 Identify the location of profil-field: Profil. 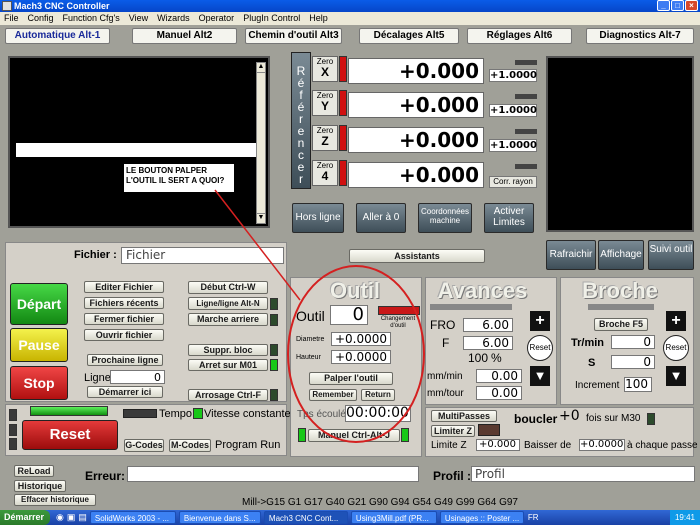
(583, 474).